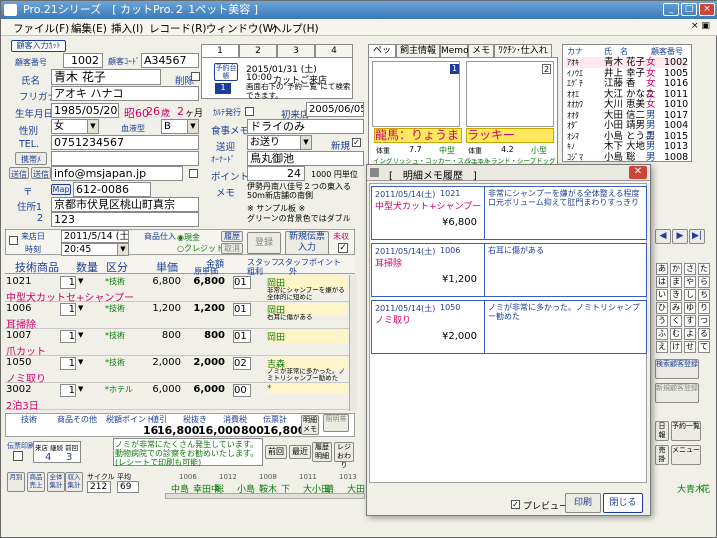 The image size is (717, 538). What do you see at coordinates (295, 28) in the screenshot?
I see `menu-help: ヘルプ(H)` at bounding box center [295, 28].